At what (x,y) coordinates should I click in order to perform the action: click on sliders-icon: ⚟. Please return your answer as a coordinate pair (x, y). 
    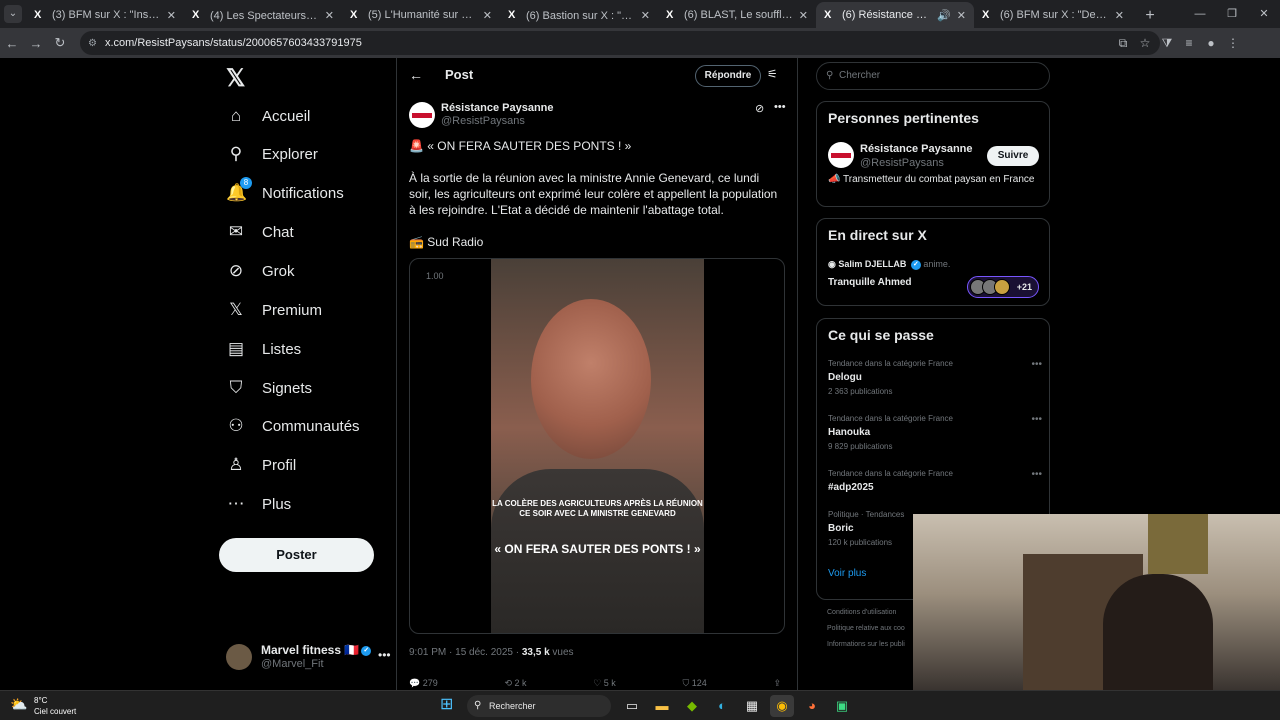
    Looking at the image, I should click on (772, 74).